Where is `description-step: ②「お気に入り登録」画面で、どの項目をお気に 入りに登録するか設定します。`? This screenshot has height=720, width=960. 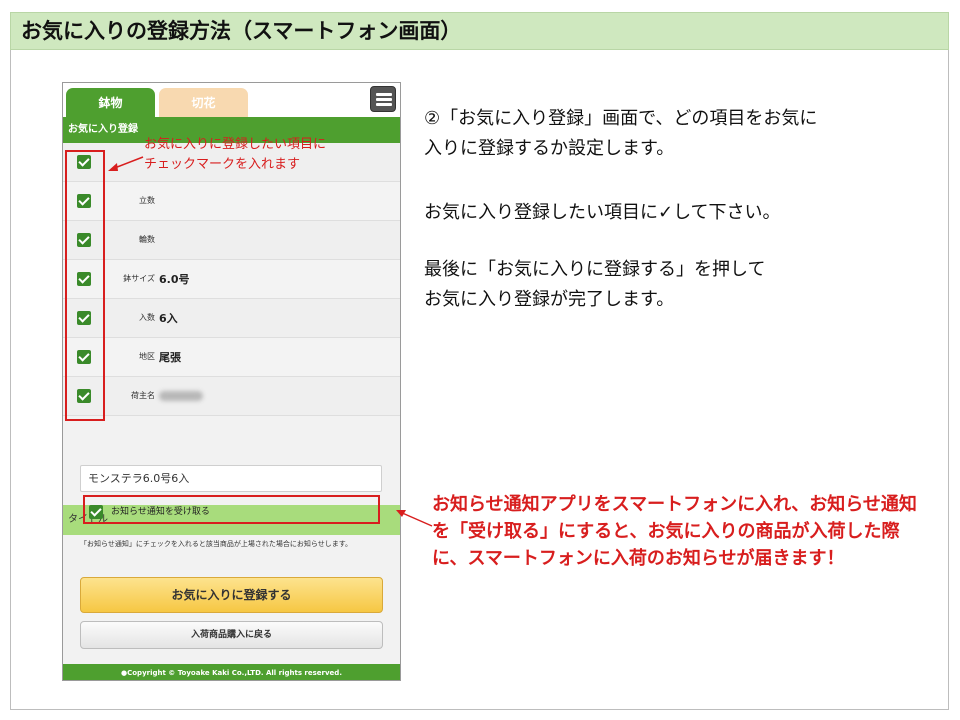
description-step: ②「お気に入り登録」画面で、どの項目をお気に 入りに登録するか設定します。 is located at coordinates (620, 134).